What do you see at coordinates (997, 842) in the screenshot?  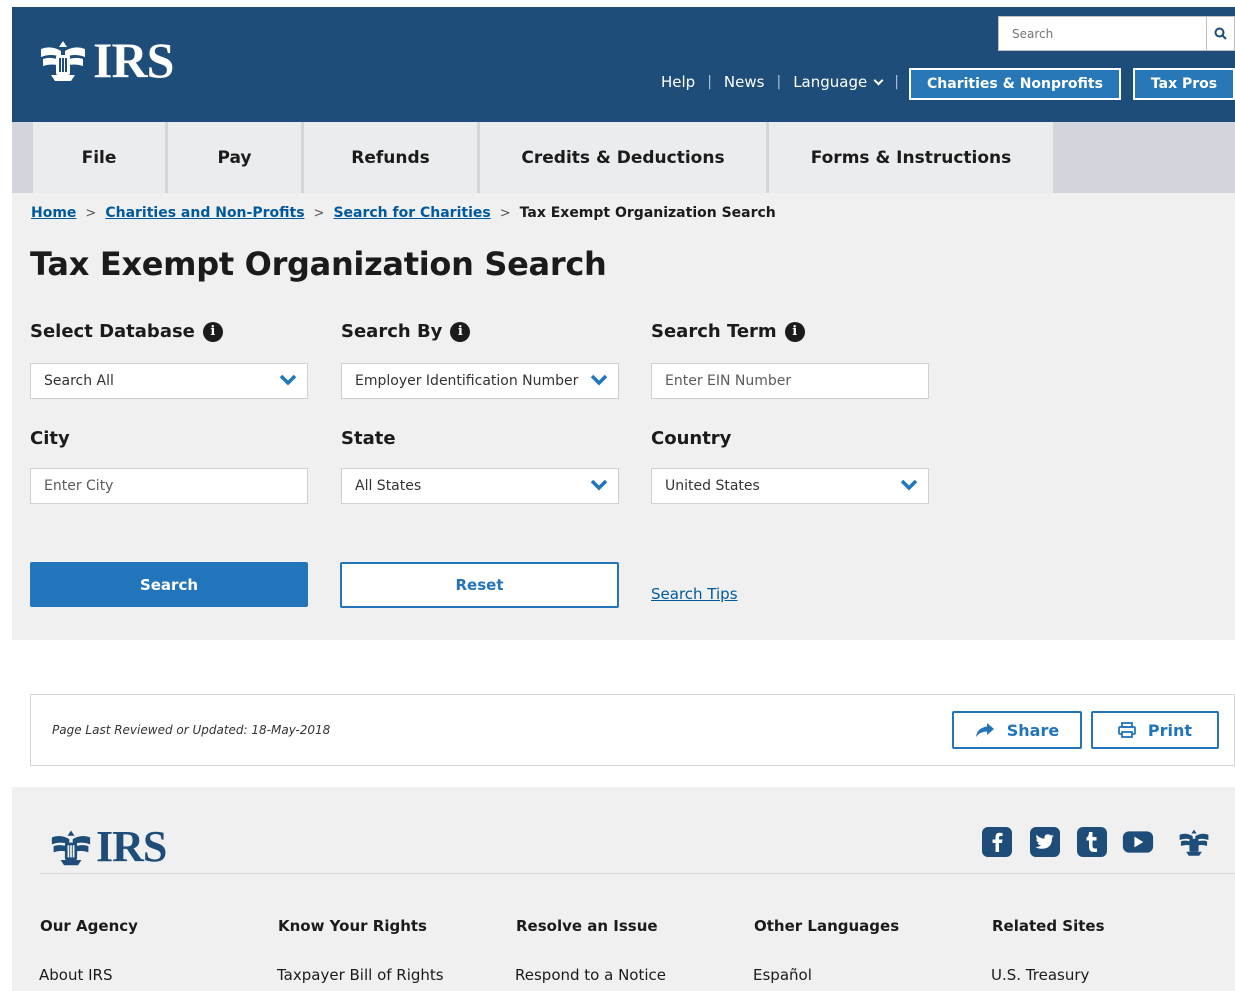 I see `facebook-icon` at bounding box center [997, 842].